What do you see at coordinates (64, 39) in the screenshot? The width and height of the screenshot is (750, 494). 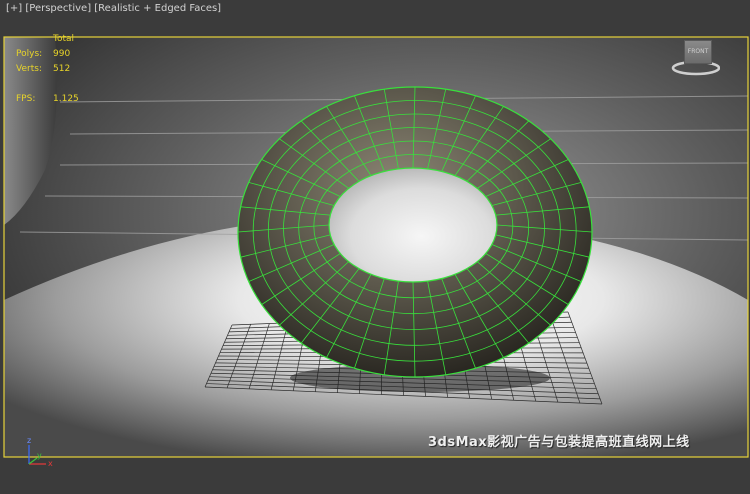 I see `stats-header: Total` at bounding box center [64, 39].